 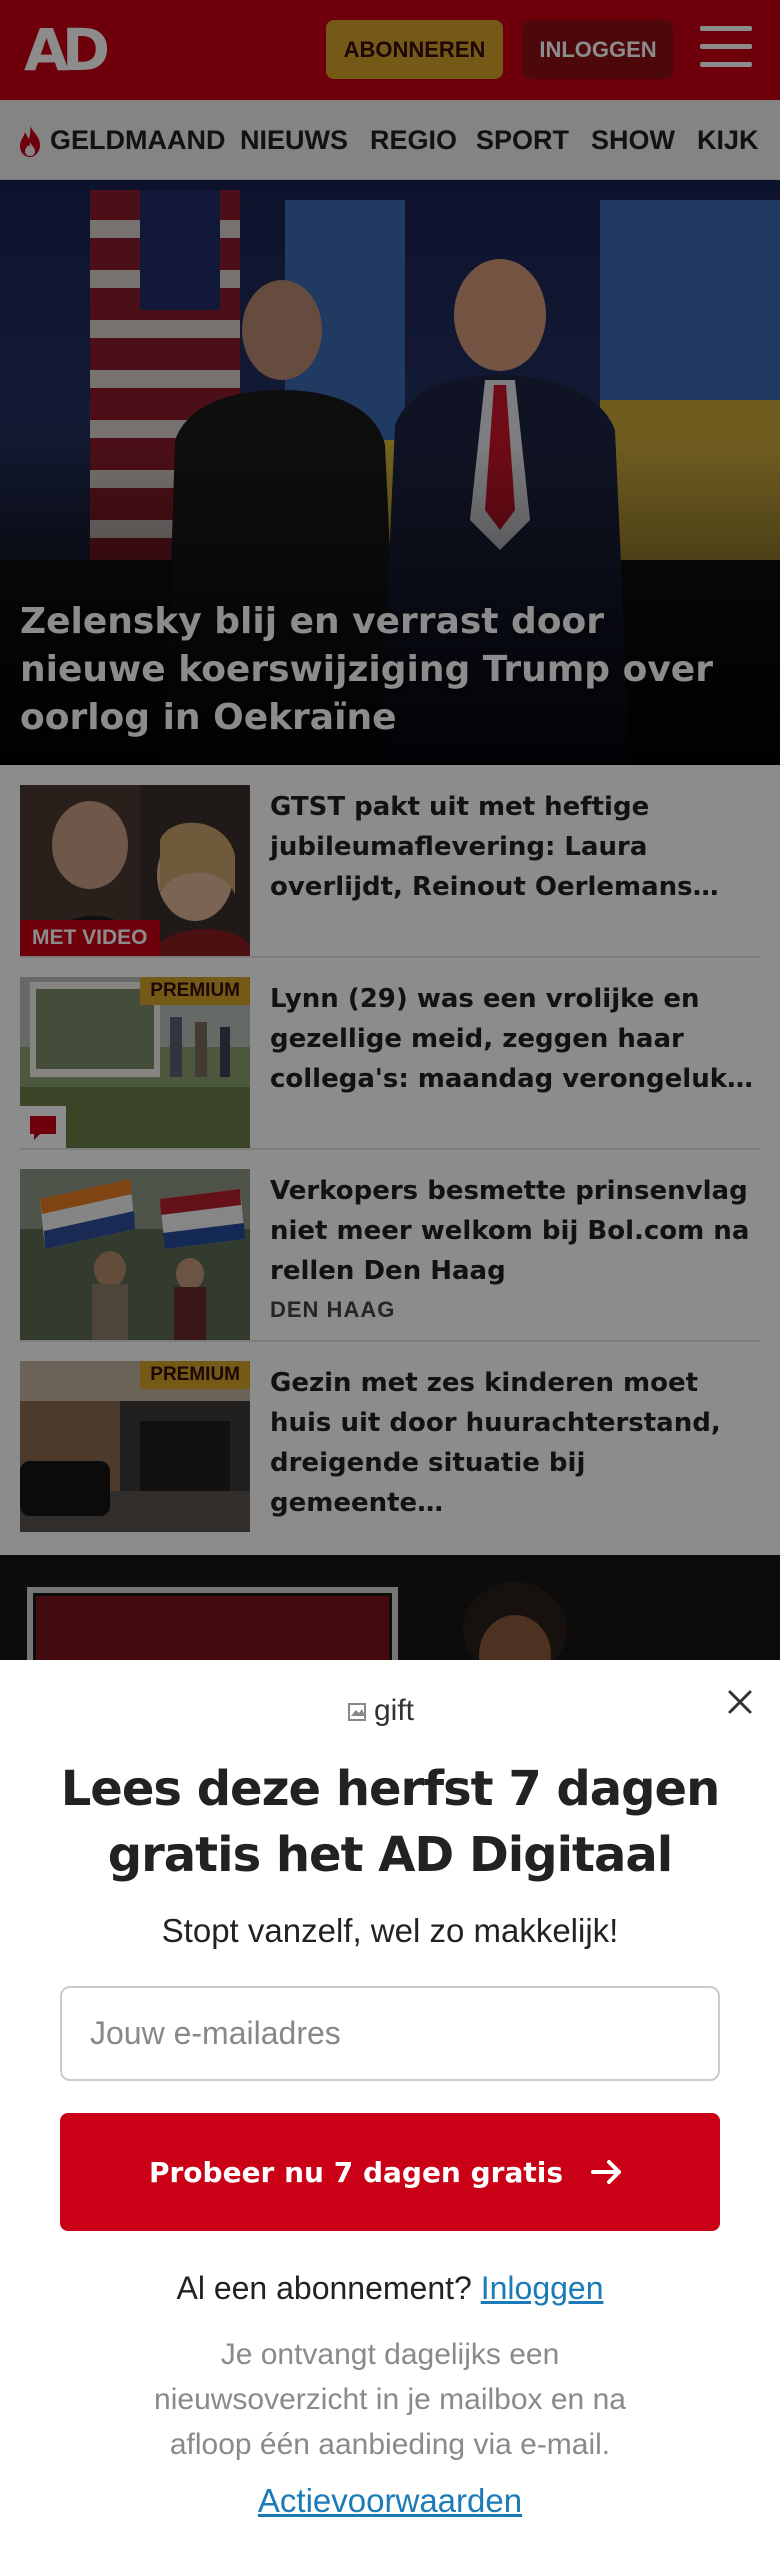 What do you see at coordinates (356, 2172) in the screenshot?
I see `trial-button-label: Probeer nu 7 dagen gratis` at bounding box center [356, 2172].